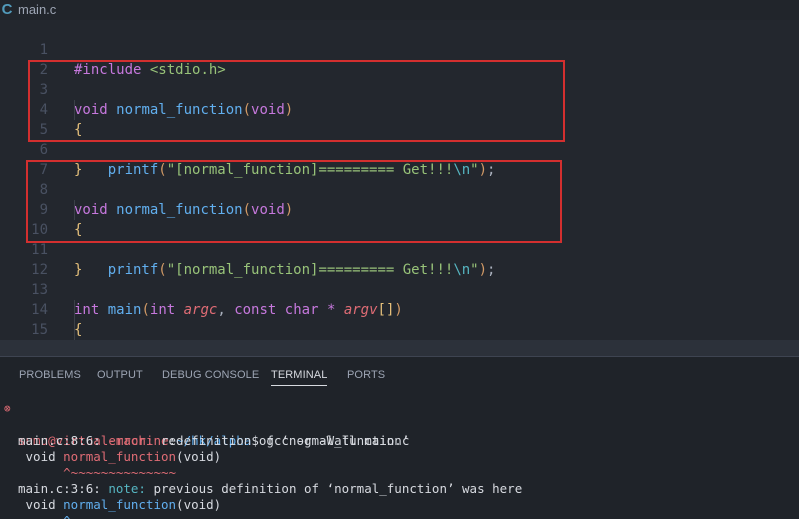  Describe the element at coordinates (50, 375) in the screenshot. I see `tab-problems: PROBLEMS` at that location.